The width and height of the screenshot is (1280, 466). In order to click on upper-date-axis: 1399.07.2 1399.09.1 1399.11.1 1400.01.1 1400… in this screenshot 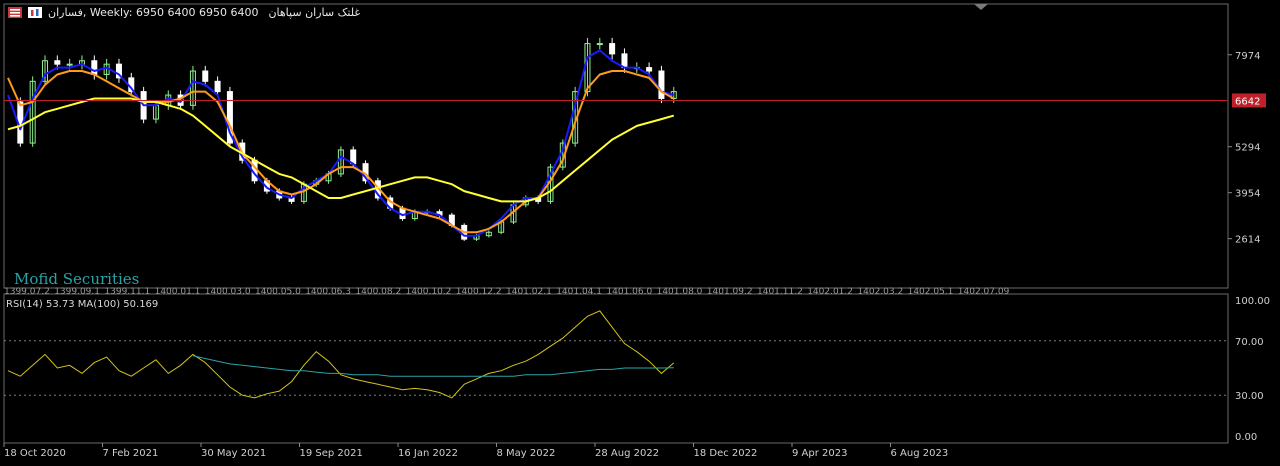, I will do `click(507, 292)`.